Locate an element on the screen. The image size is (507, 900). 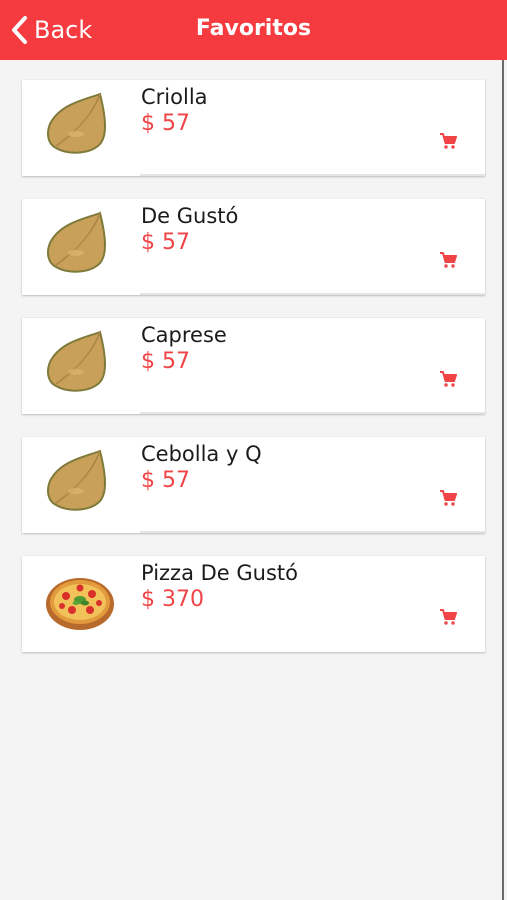
list-item: Cebolla y Q $ 57 is located at coordinates (253, 485).